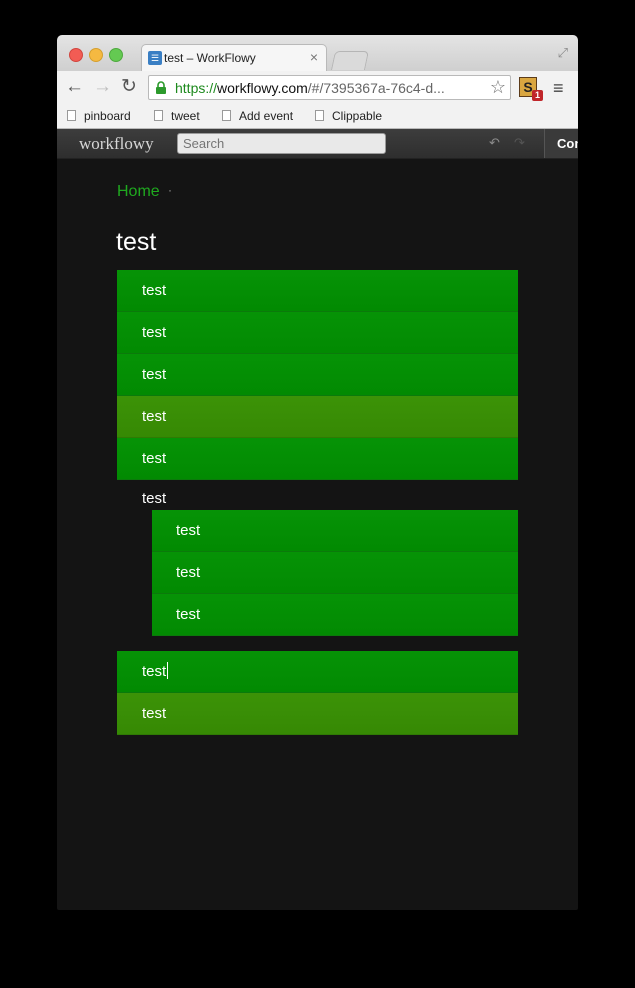  What do you see at coordinates (76, 55) in the screenshot?
I see `close-window-button` at bounding box center [76, 55].